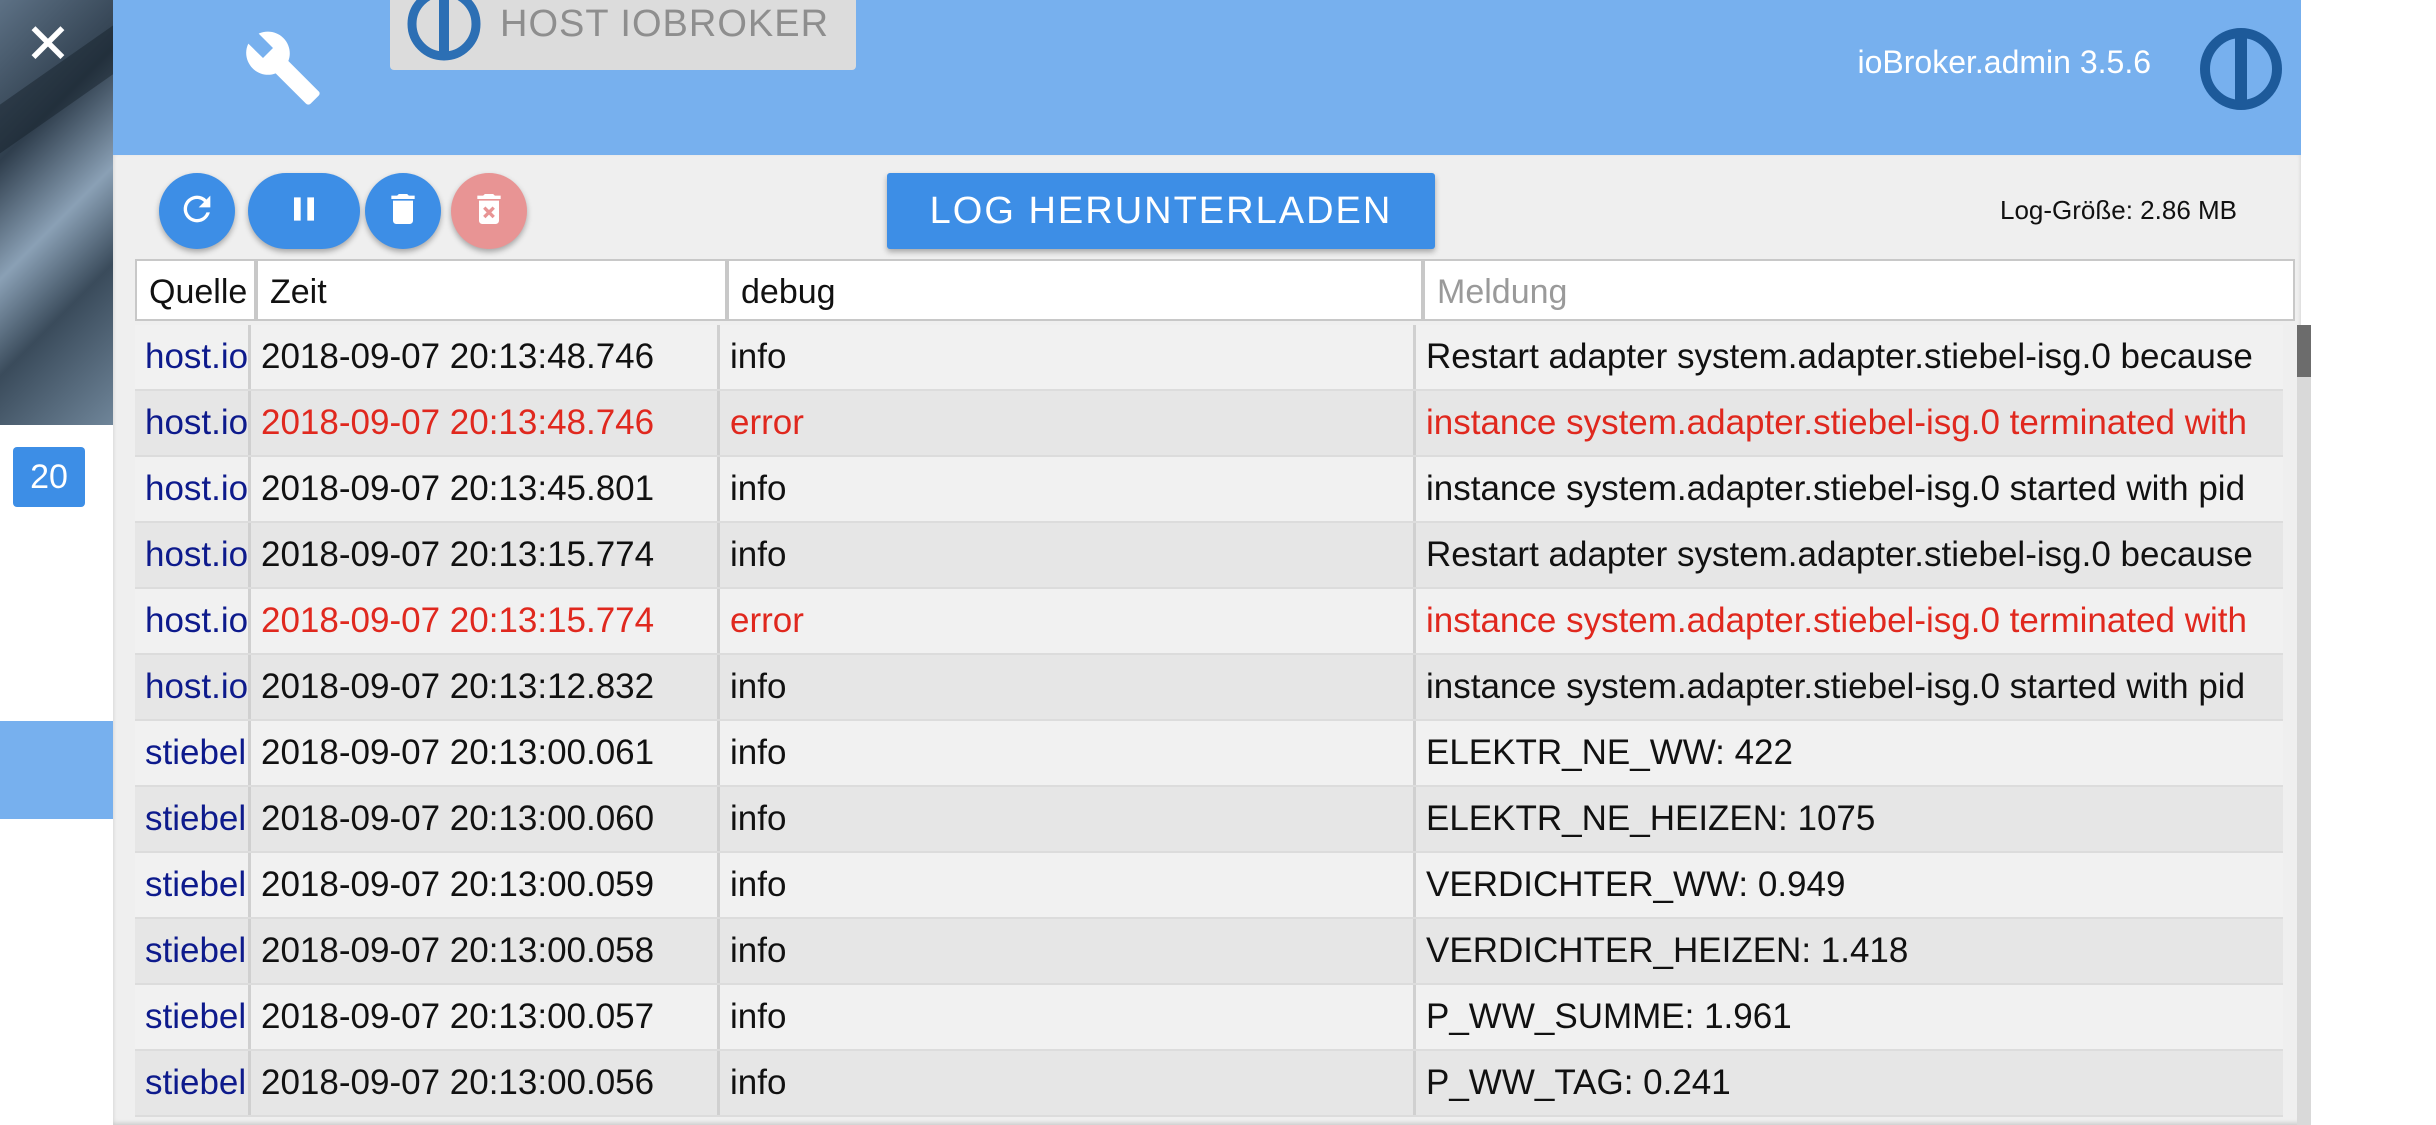 Image resolution: width=2436 pixels, height=1125 pixels. Describe the element at coordinates (1859, 290) in the screenshot. I see `message-filter-input: Meldung` at that location.